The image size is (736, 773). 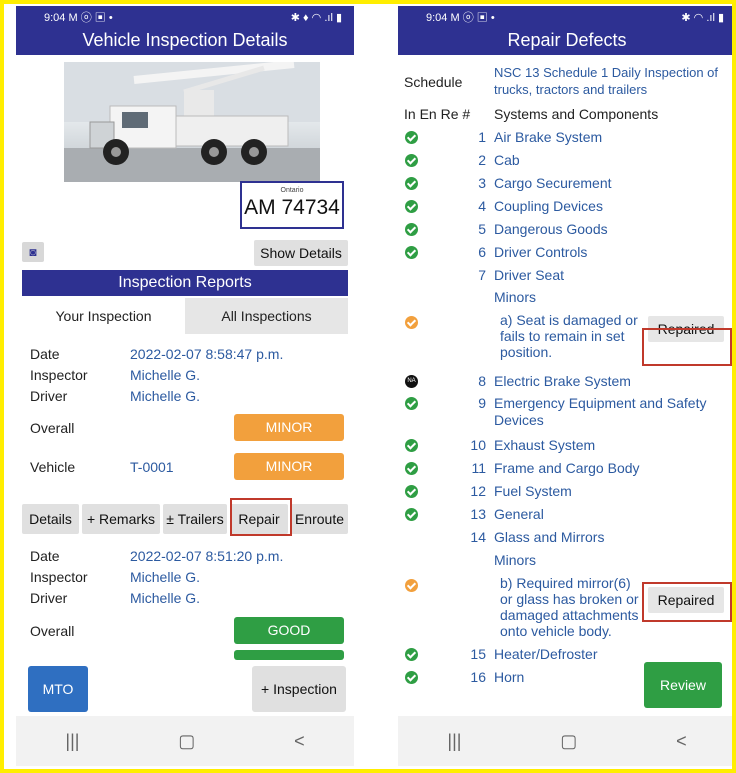 What do you see at coordinates (482, 403) in the screenshot?
I see `item-number: 9` at bounding box center [482, 403].